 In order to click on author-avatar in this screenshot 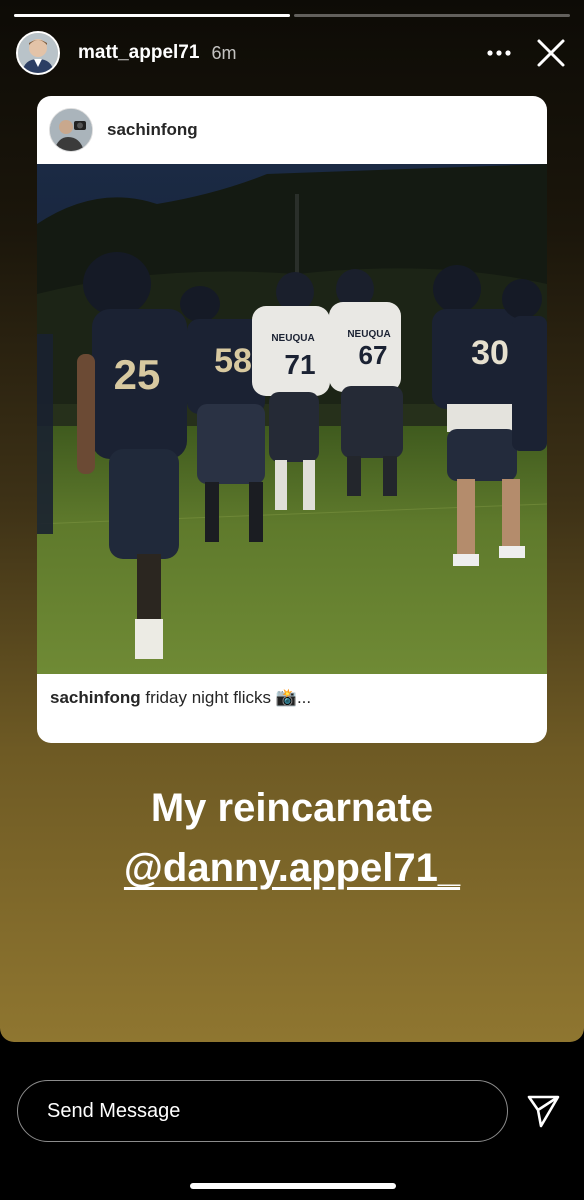, I will do `click(38, 53)`.